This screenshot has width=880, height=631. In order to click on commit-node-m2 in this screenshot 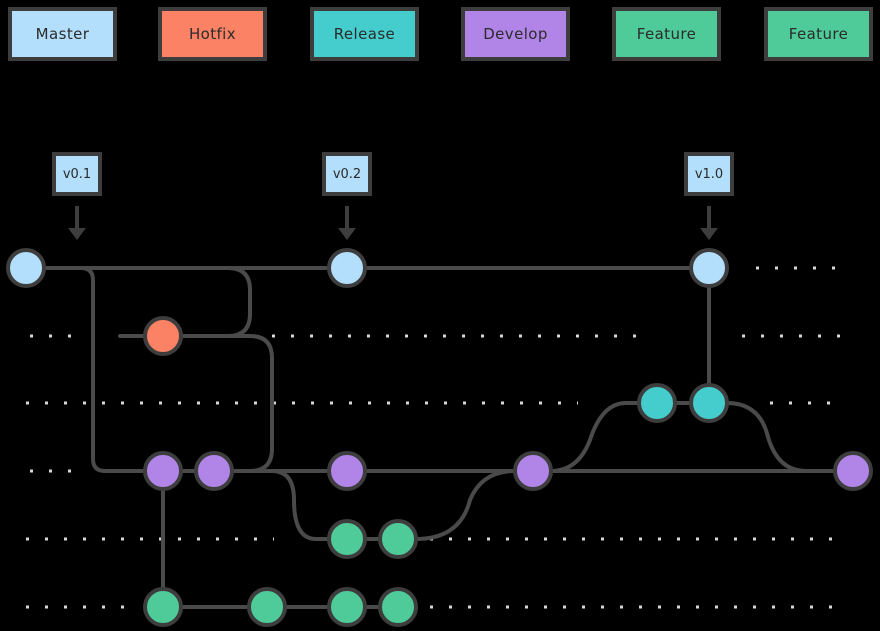, I will do `click(347, 268)`.